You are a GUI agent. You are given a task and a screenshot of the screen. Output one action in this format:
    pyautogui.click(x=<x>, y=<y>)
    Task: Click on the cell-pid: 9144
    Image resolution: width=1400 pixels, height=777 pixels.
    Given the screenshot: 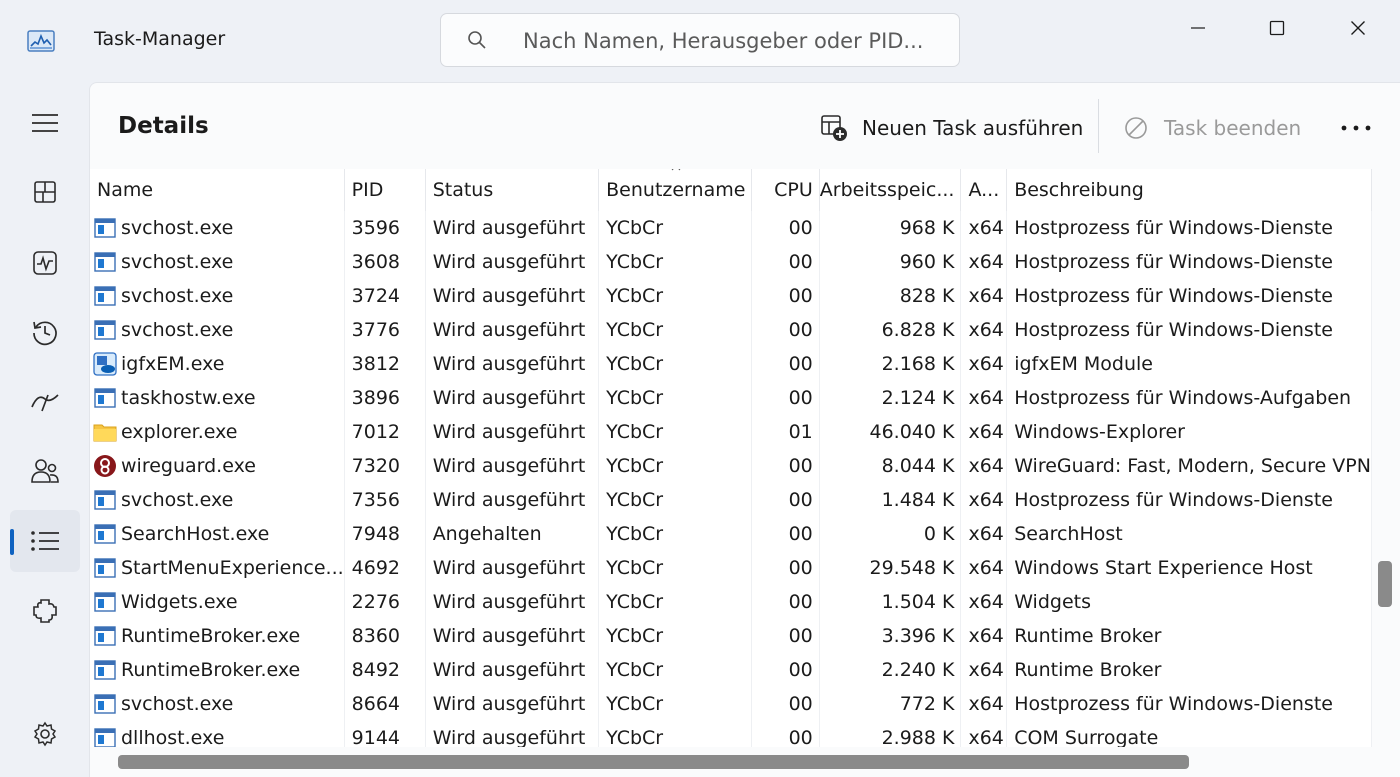 What is the action you would take?
    pyautogui.click(x=385, y=734)
    